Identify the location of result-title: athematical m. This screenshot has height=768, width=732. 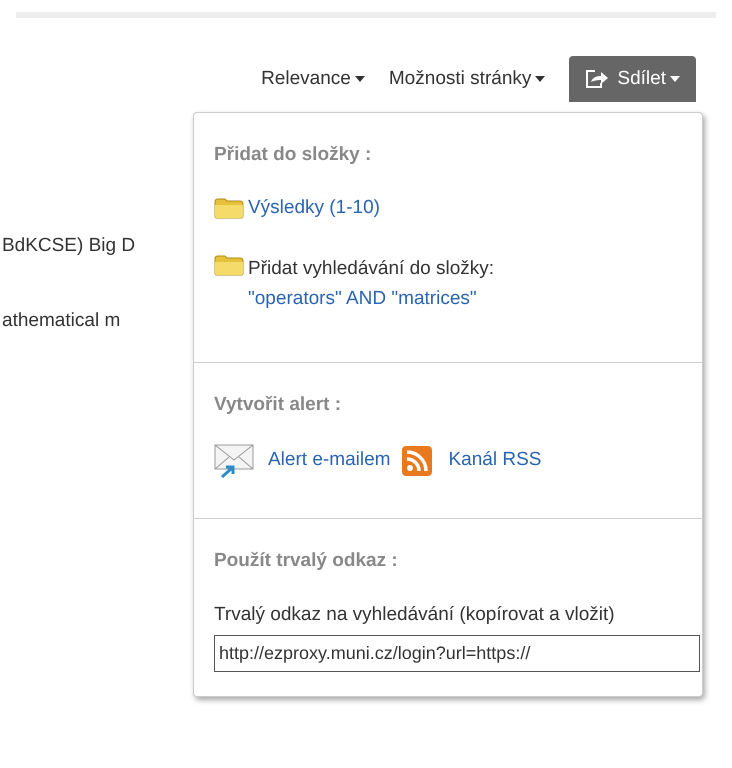
(61, 320).